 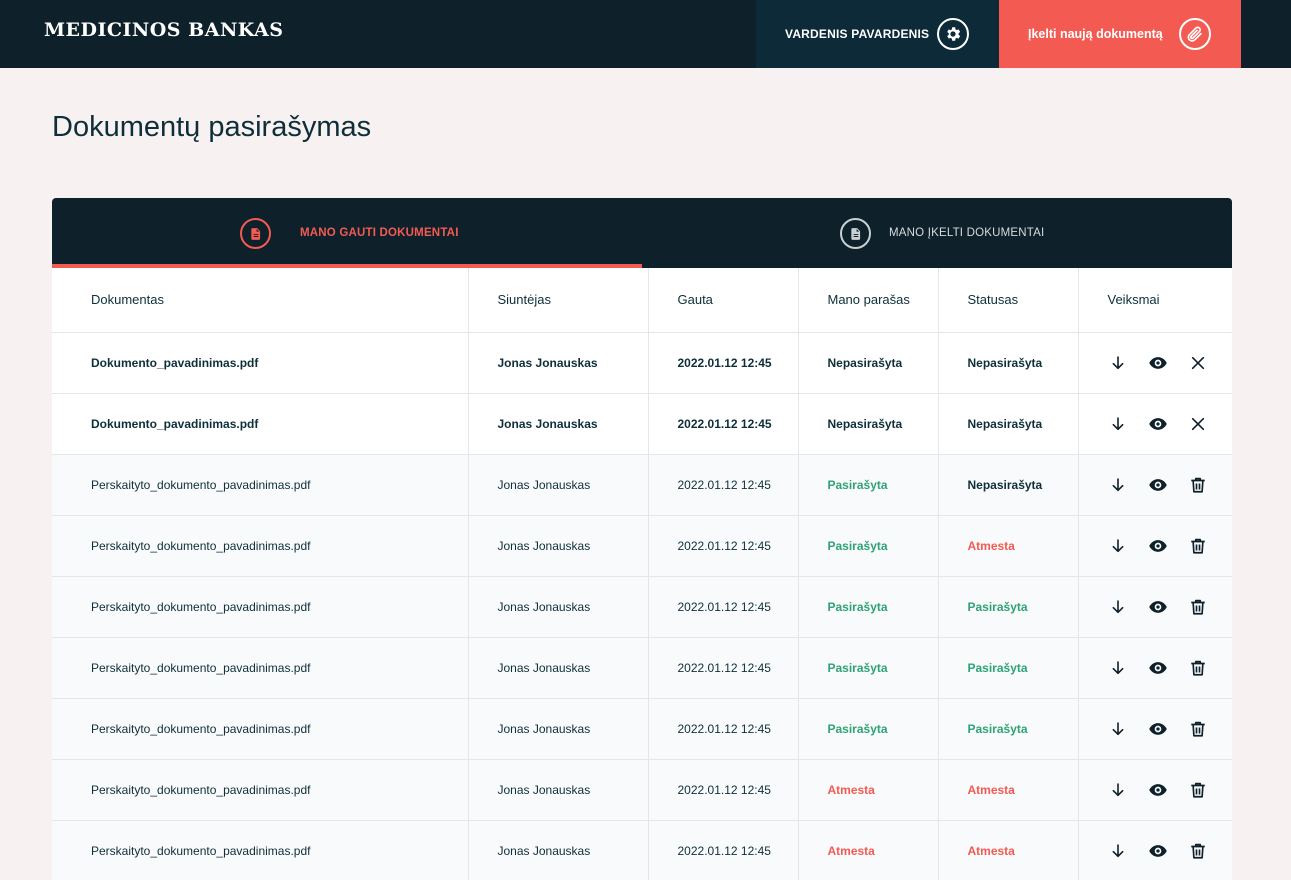 I want to click on paperclip-icon, so click(x=1194, y=34).